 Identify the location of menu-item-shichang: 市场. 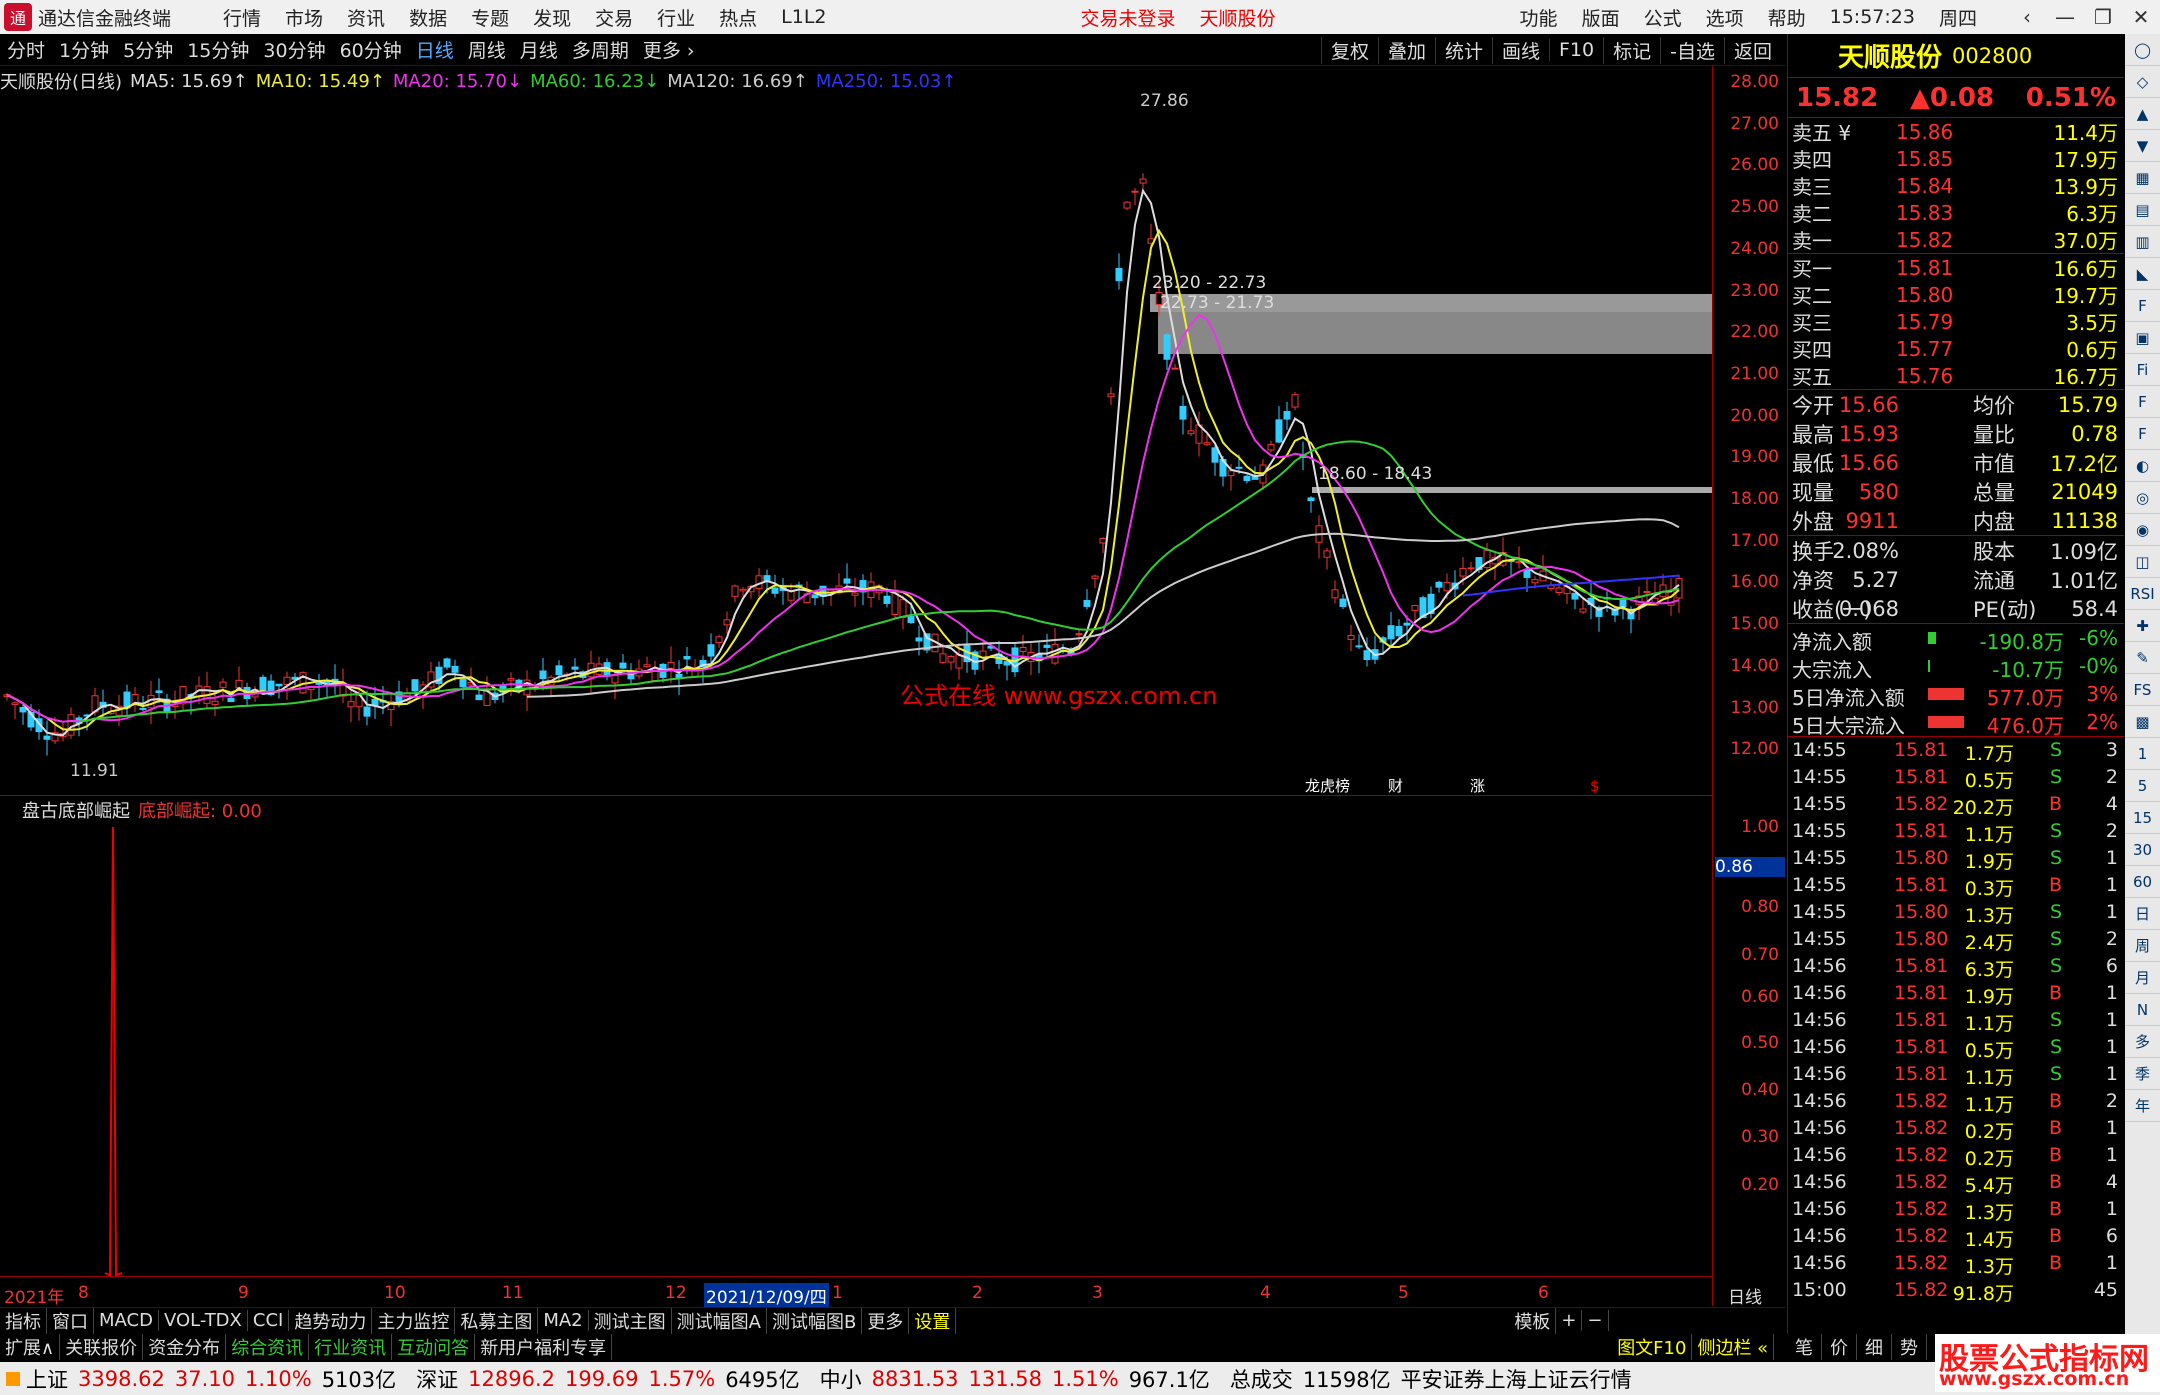
(304, 17).